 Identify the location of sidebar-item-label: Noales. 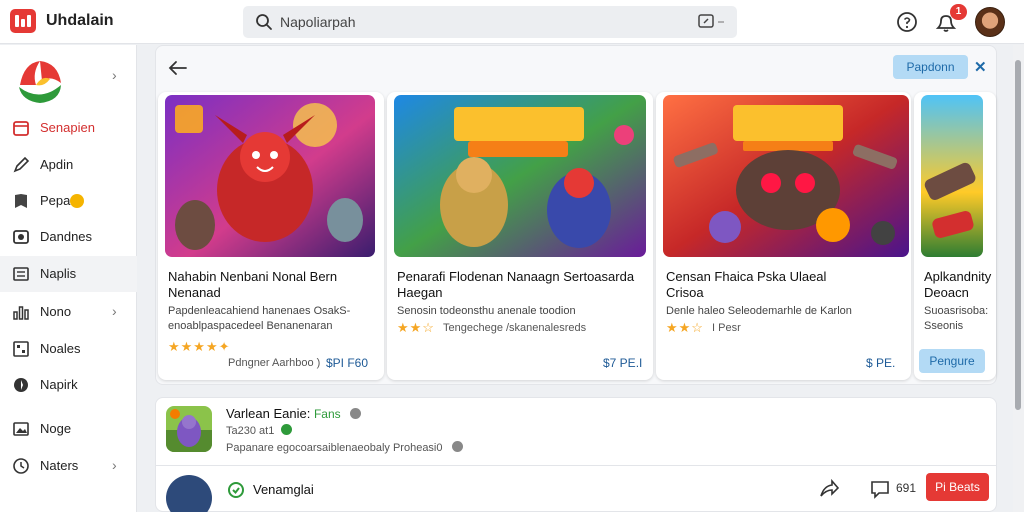
(60, 348).